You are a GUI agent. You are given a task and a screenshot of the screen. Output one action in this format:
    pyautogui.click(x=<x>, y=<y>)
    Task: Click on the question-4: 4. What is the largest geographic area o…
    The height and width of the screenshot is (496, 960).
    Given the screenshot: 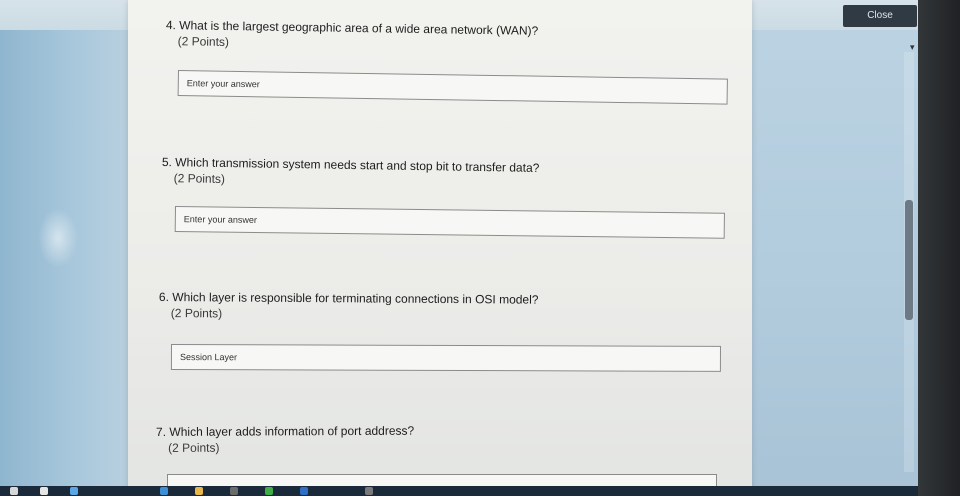 What is the action you would take?
    pyautogui.click(x=352, y=36)
    